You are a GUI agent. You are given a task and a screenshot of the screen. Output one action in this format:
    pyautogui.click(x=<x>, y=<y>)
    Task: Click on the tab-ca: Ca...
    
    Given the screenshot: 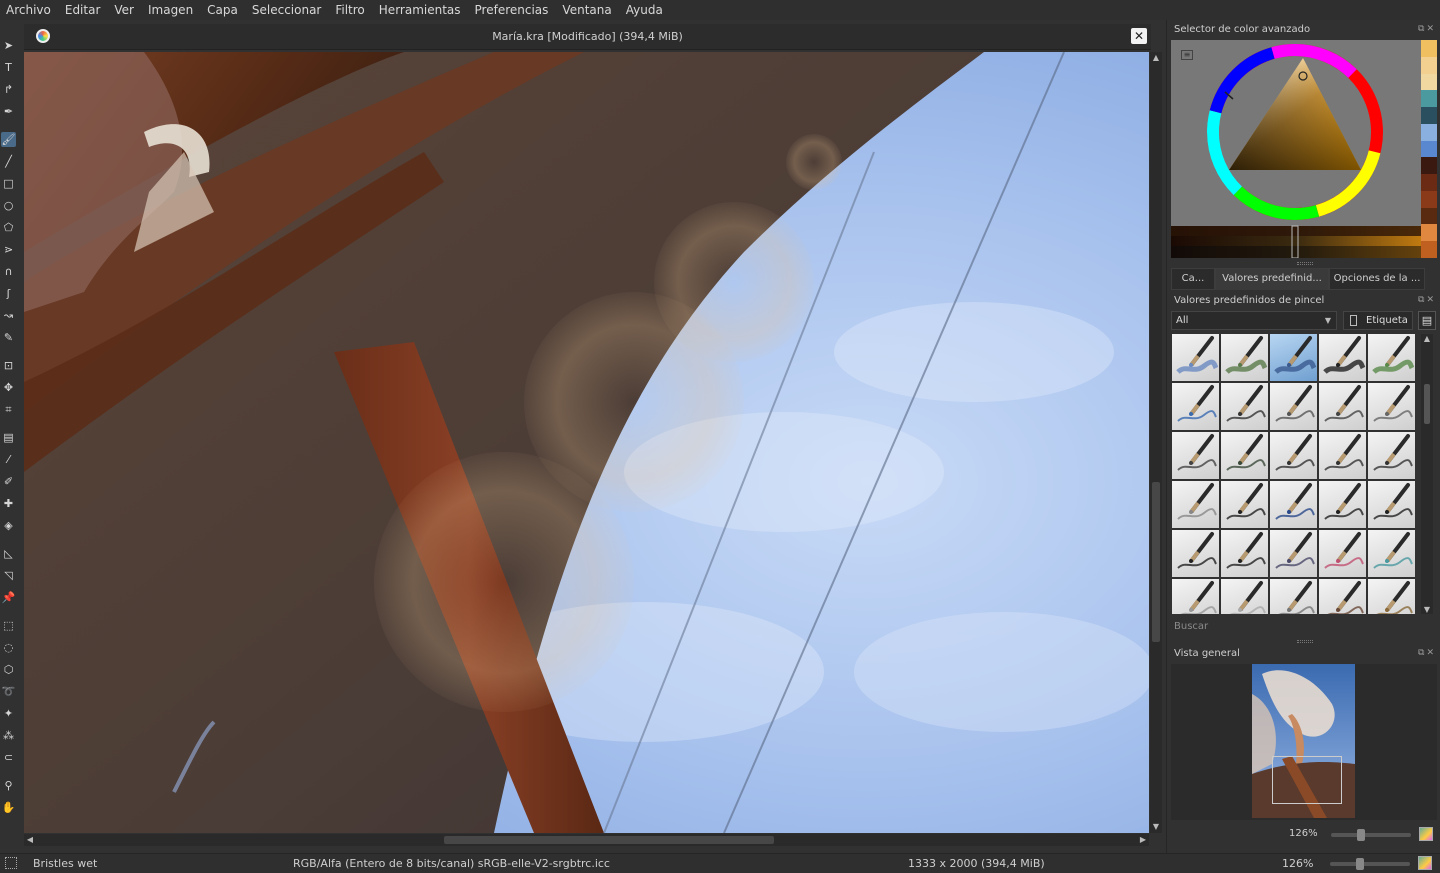 What is the action you would take?
    pyautogui.click(x=1193, y=279)
    